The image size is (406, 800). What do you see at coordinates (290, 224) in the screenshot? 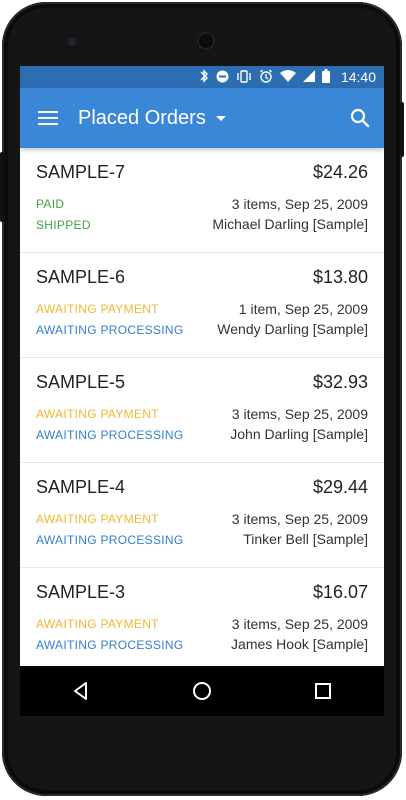
I see `customer-name: Michael Darling [Sample]` at bounding box center [290, 224].